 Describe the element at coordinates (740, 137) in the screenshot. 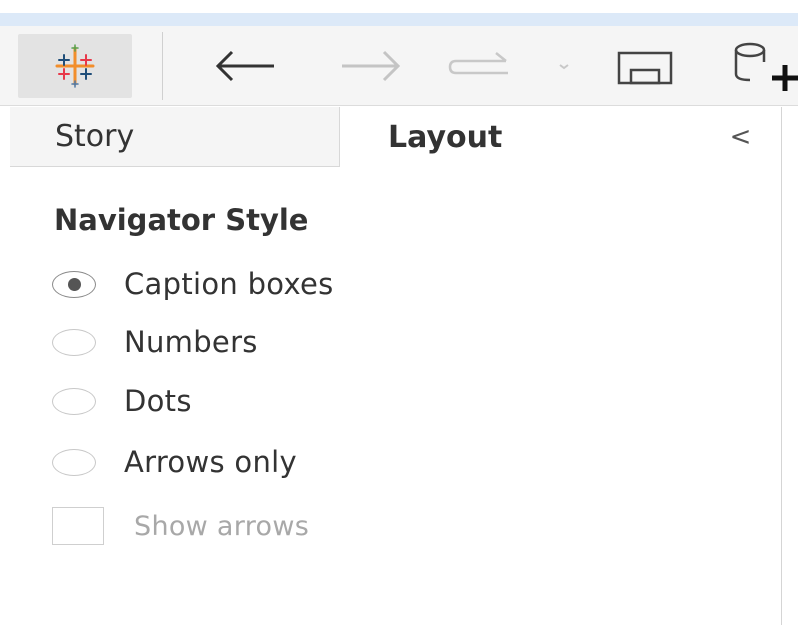

I see `collapse-panel-button: <` at that location.